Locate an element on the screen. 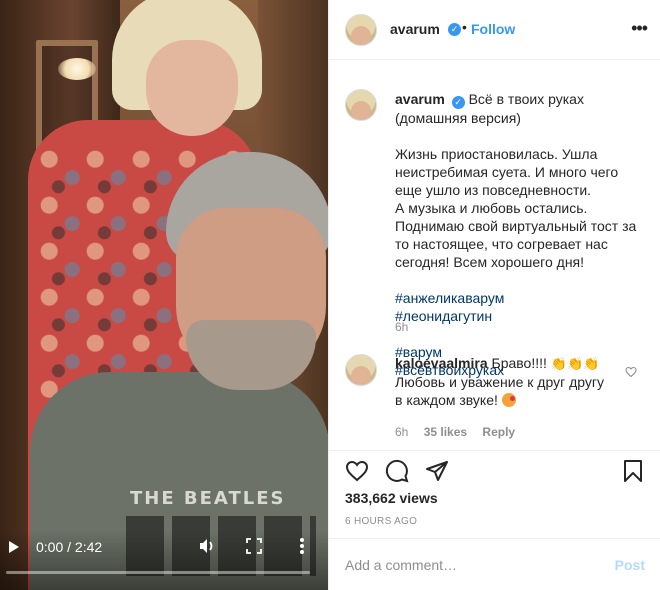  caption-avatar is located at coordinates (361, 105).